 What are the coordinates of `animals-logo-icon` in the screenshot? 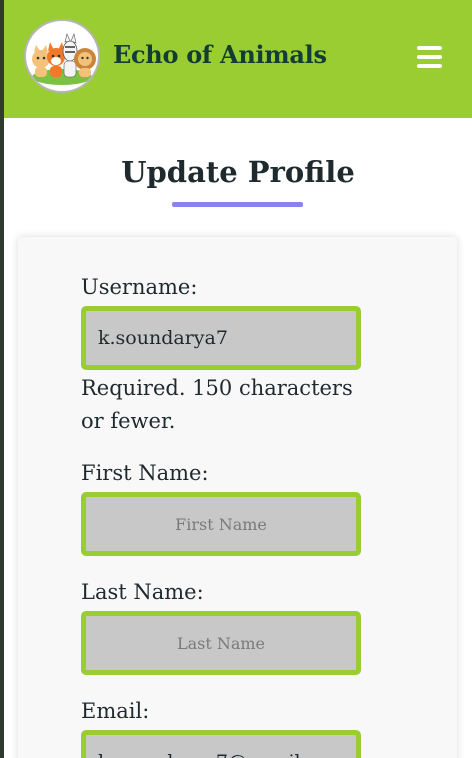 It's located at (62, 56).